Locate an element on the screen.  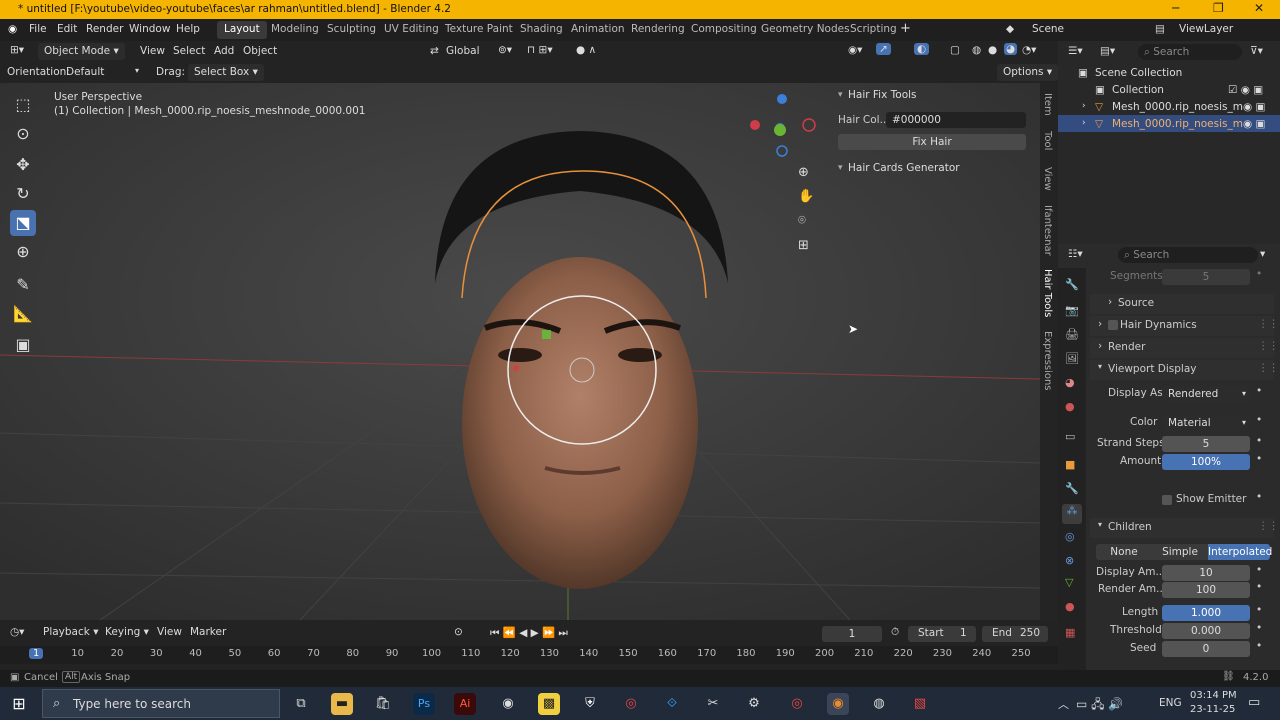
obs-icon: ◍ is located at coordinates (879, 704).